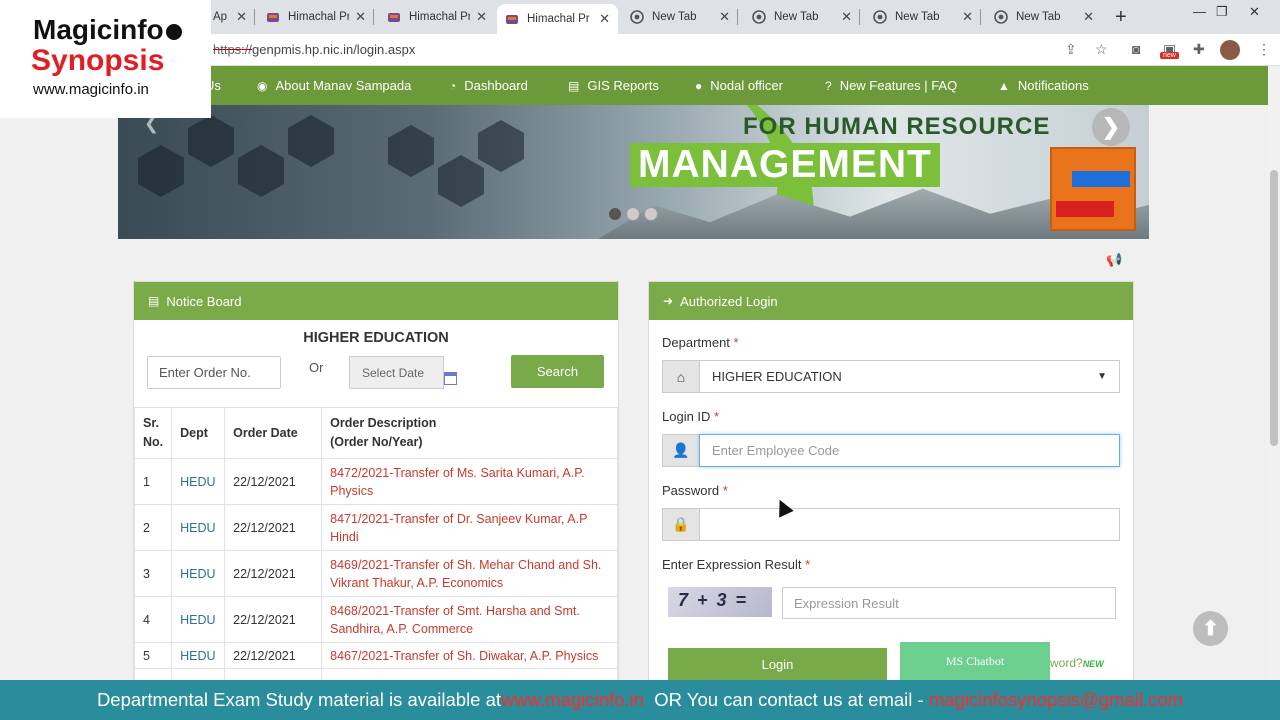 This screenshot has height=720, width=1280. Describe the element at coordinates (777, 664) in the screenshot. I see `login-button: Login` at that location.